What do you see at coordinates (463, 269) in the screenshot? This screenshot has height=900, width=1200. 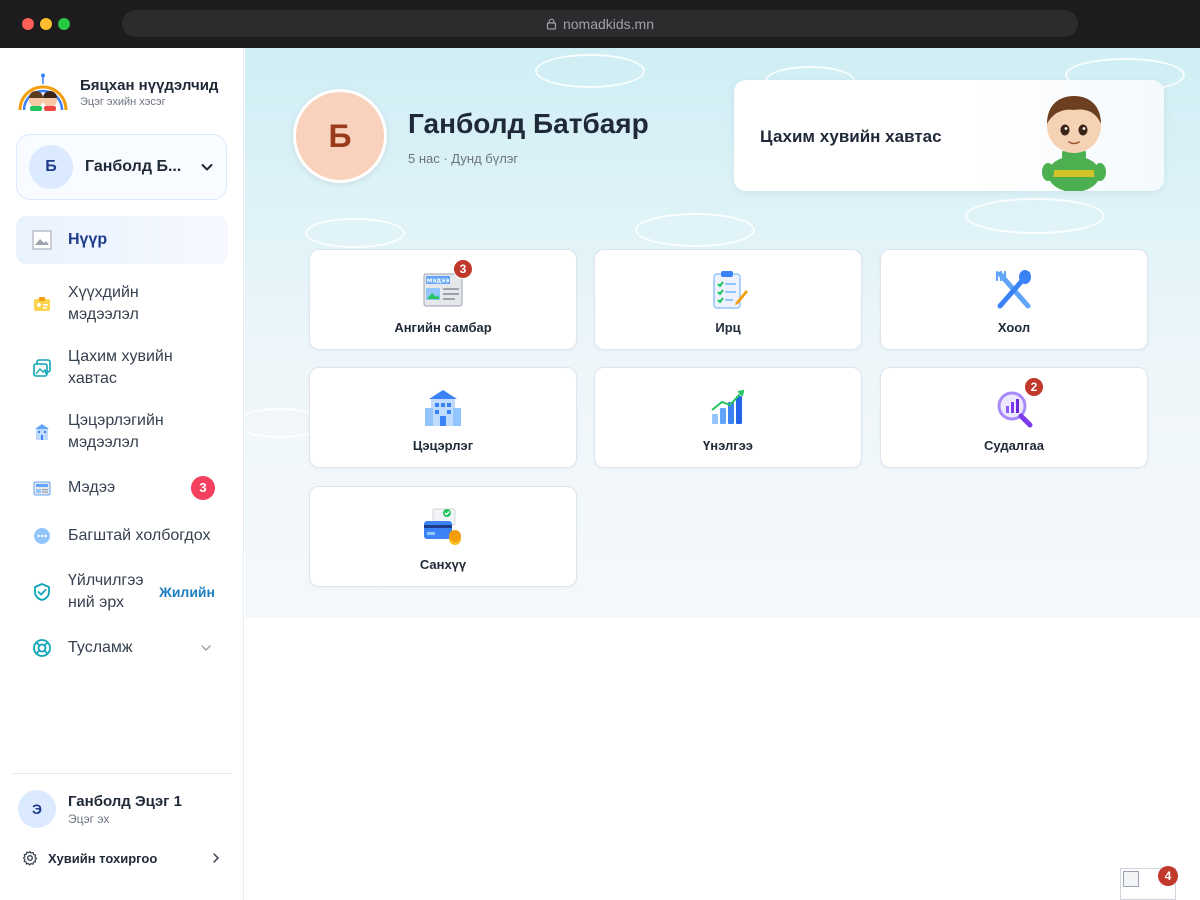 I see `tile-notification-badge: 3` at bounding box center [463, 269].